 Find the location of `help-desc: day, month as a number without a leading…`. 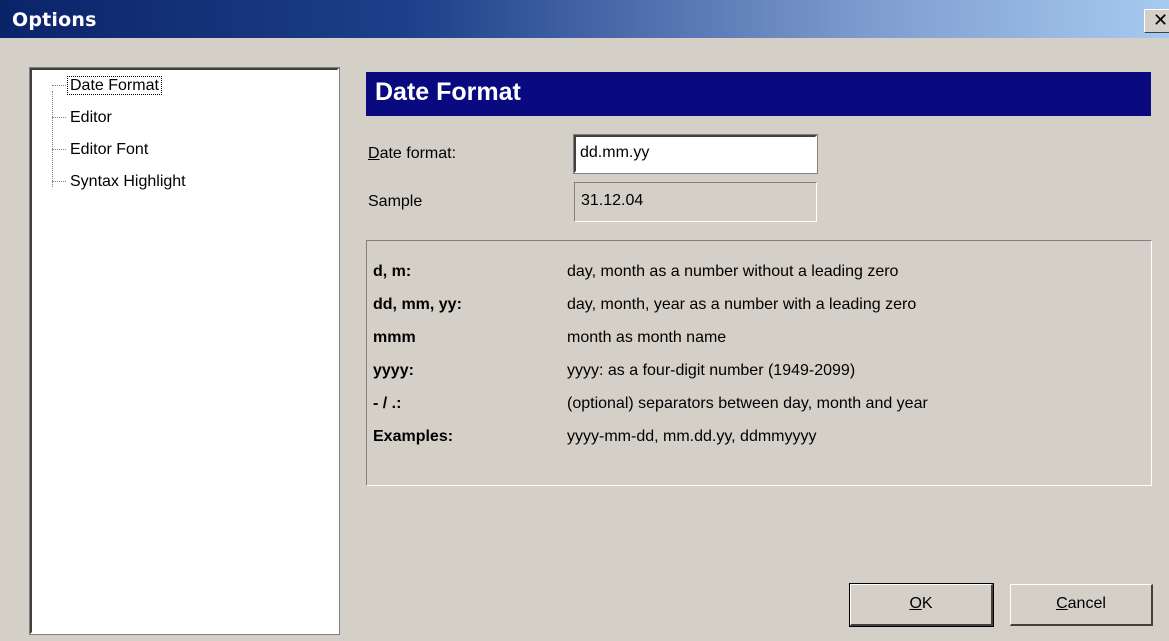

help-desc: day, month as a number without a leading… is located at coordinates (733, 271).